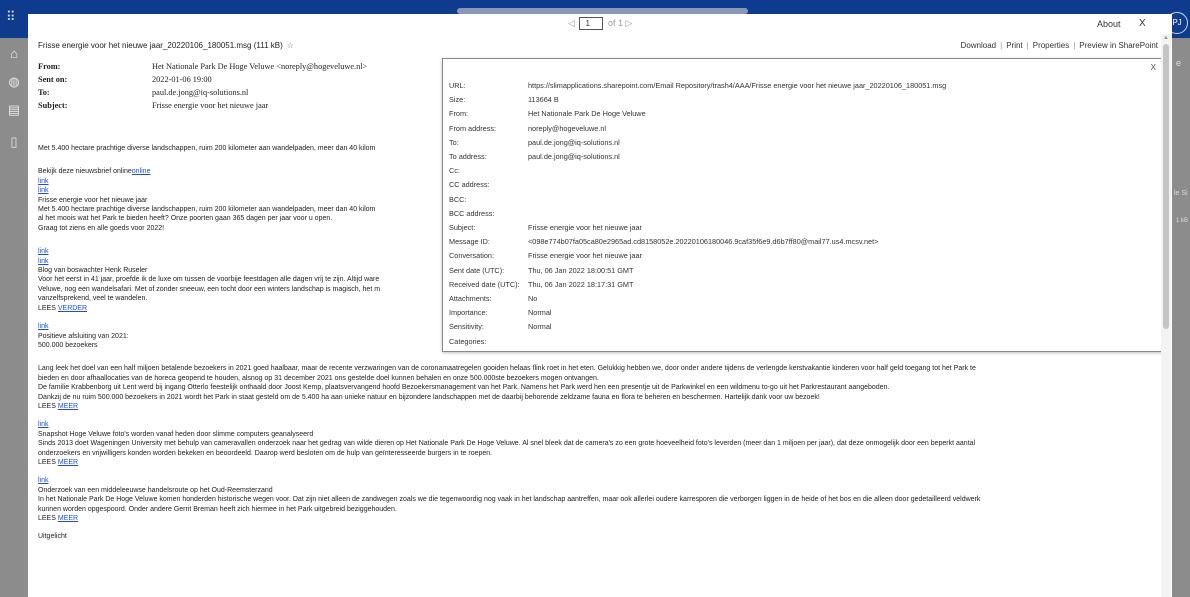  I want to click on property-value: Het Nationale Park De Hoge Veluwe, so click(587, 114).